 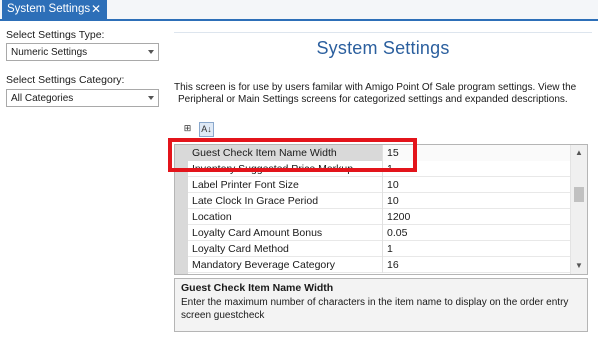 I want to click on settings-type-dropdown: Numeric Settings, so click(x=82, y=52).